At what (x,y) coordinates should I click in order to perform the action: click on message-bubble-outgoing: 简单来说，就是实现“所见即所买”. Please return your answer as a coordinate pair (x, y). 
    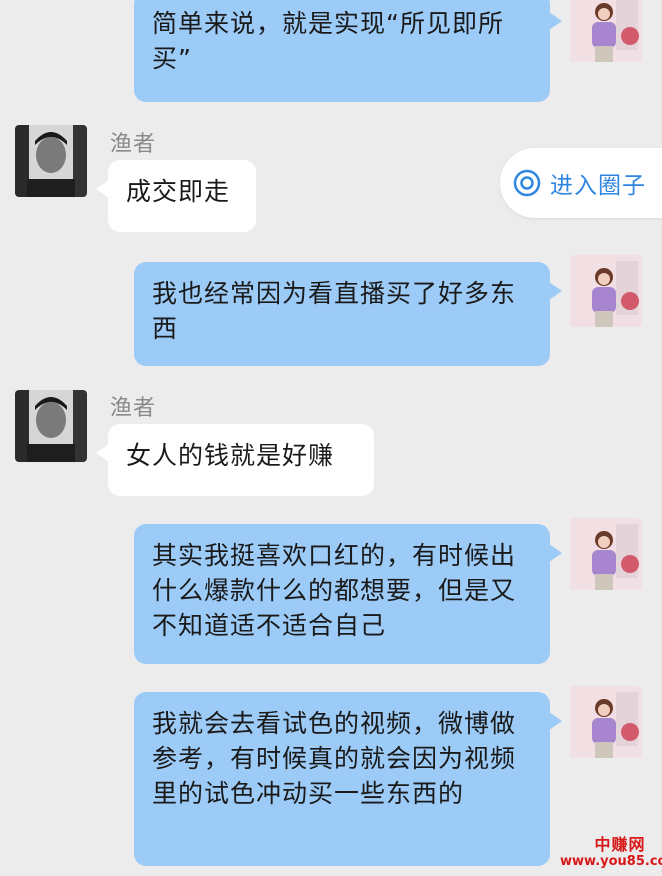
    Looking at the image, I should click on (348, 51).